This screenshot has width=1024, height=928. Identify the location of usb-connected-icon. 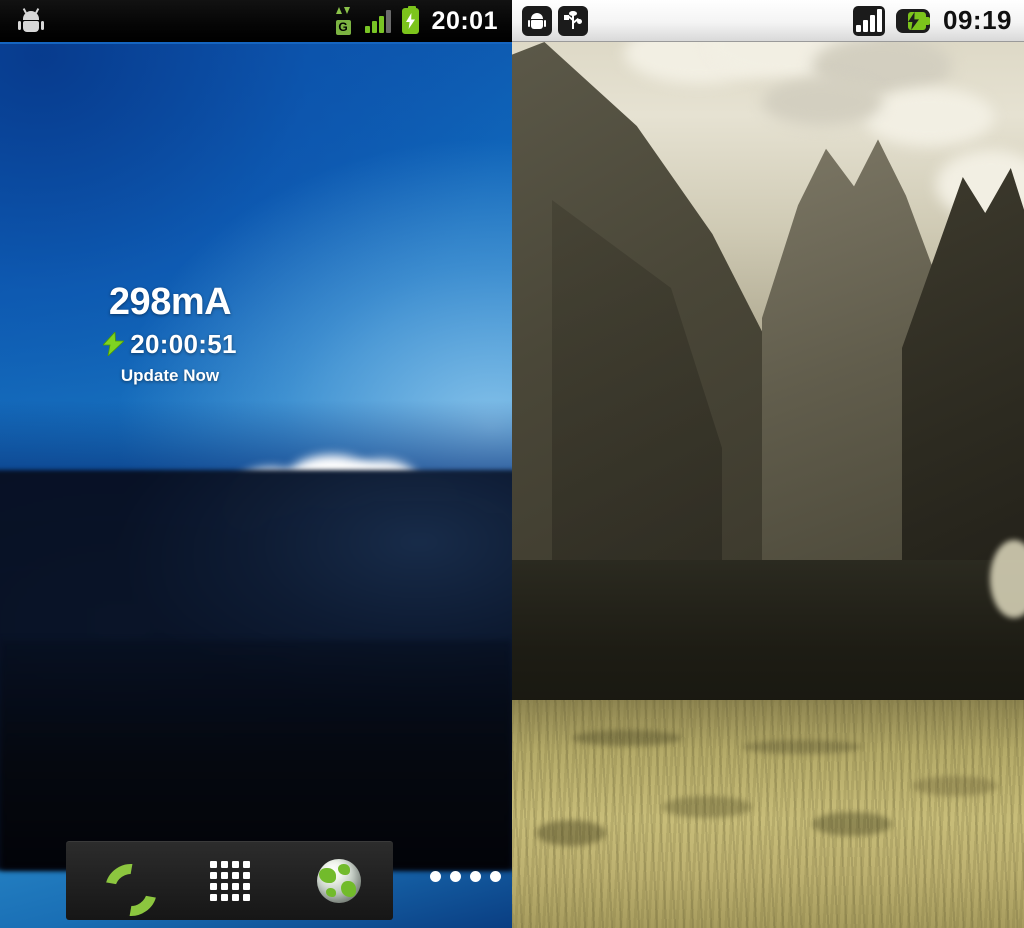
(573, 20).